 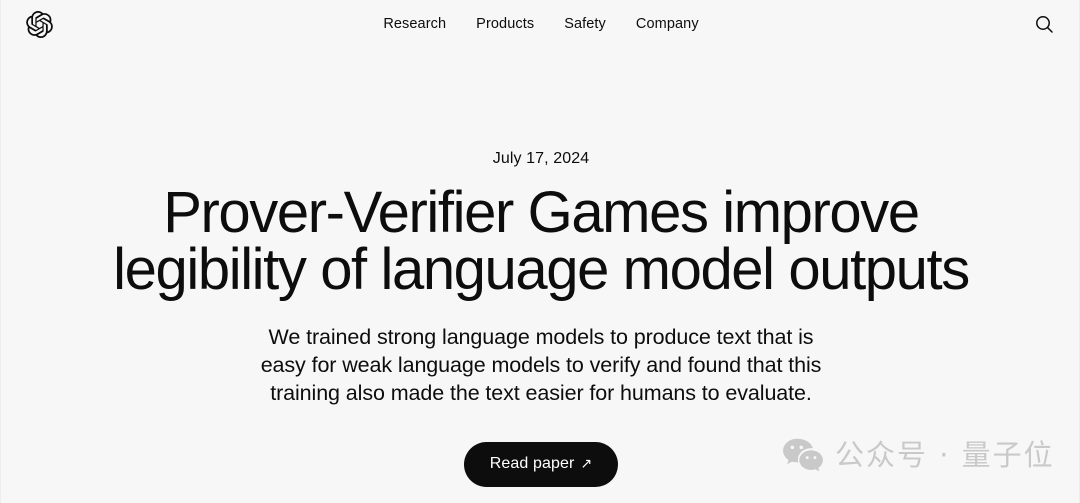 What do you see at coordinates (1044, 24) in the screenshot?
I see `search-icon` at bounding box center [1044, 24].